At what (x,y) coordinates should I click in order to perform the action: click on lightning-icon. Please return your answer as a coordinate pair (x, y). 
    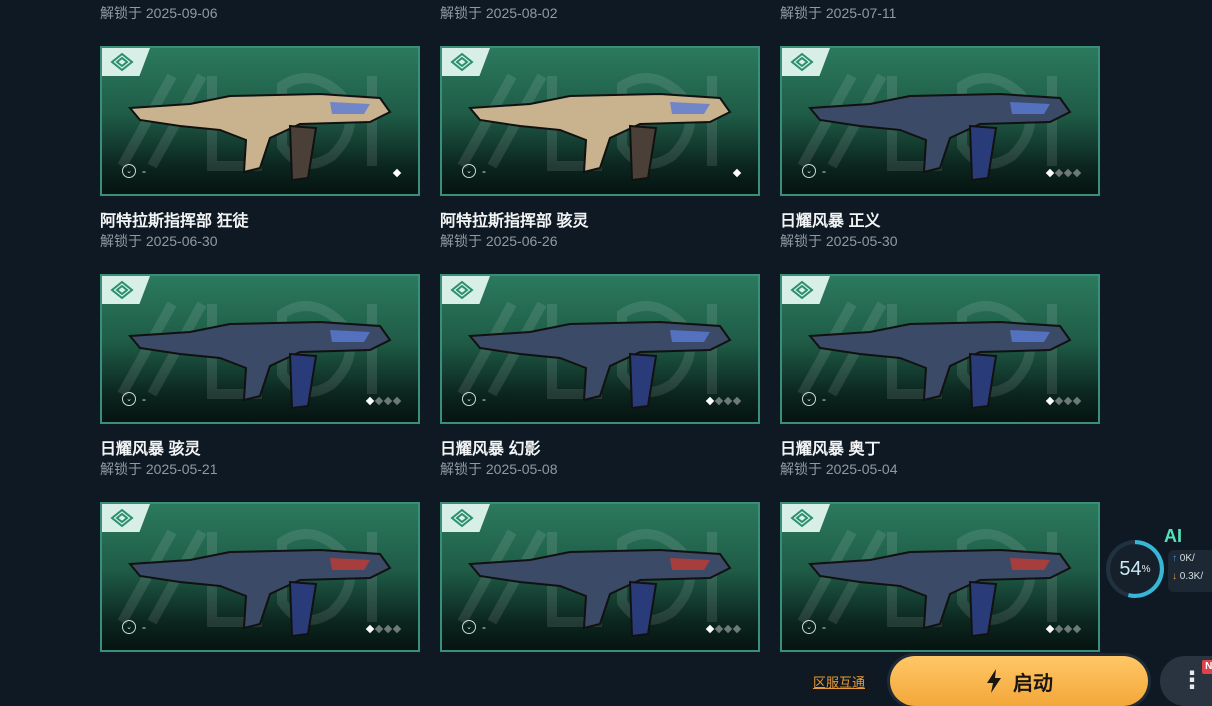
    Looking at the image, I should click on (994, 681).